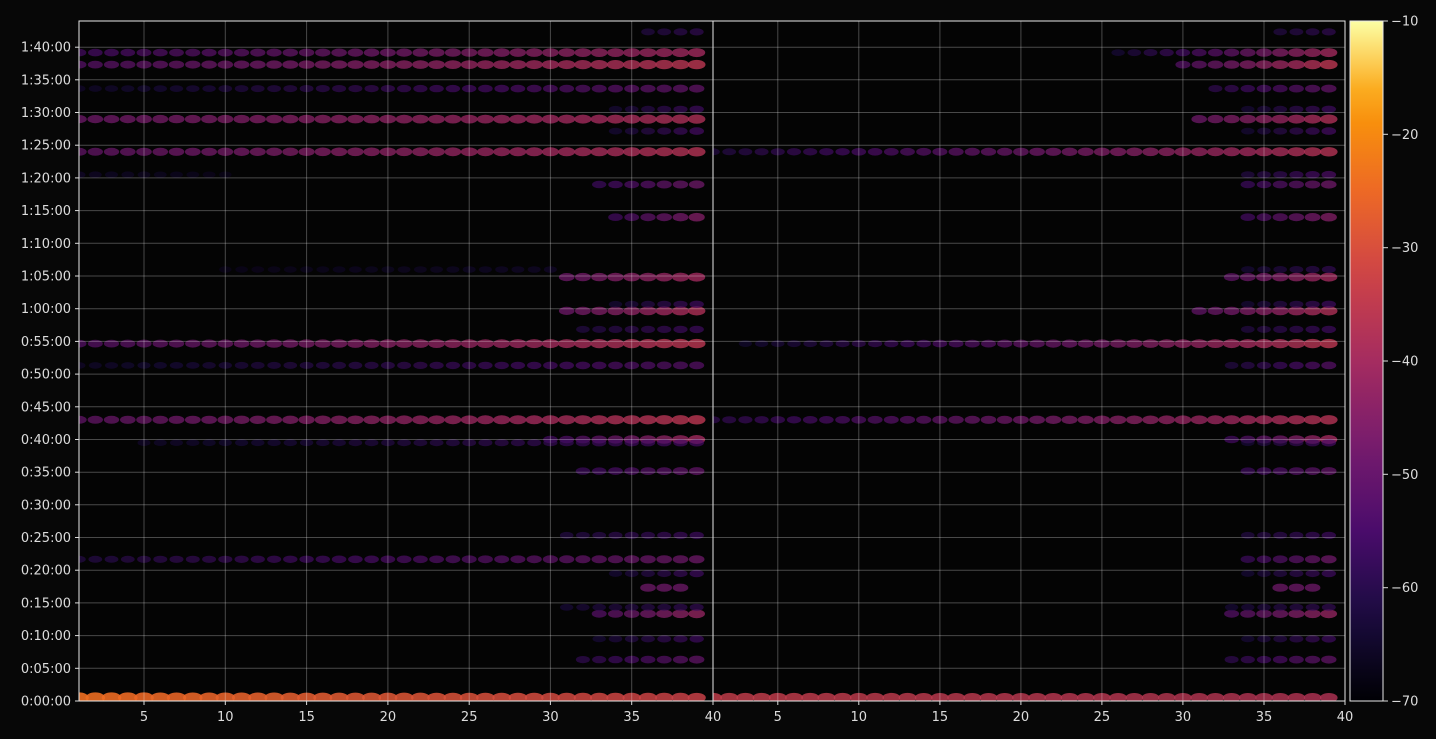 This screenshot has height=739, width=1436. What do you see at coordinates (46, 636) in the screenshot?
I see `y-tick-label: 0:10:00` at bounding box center [46, 636].